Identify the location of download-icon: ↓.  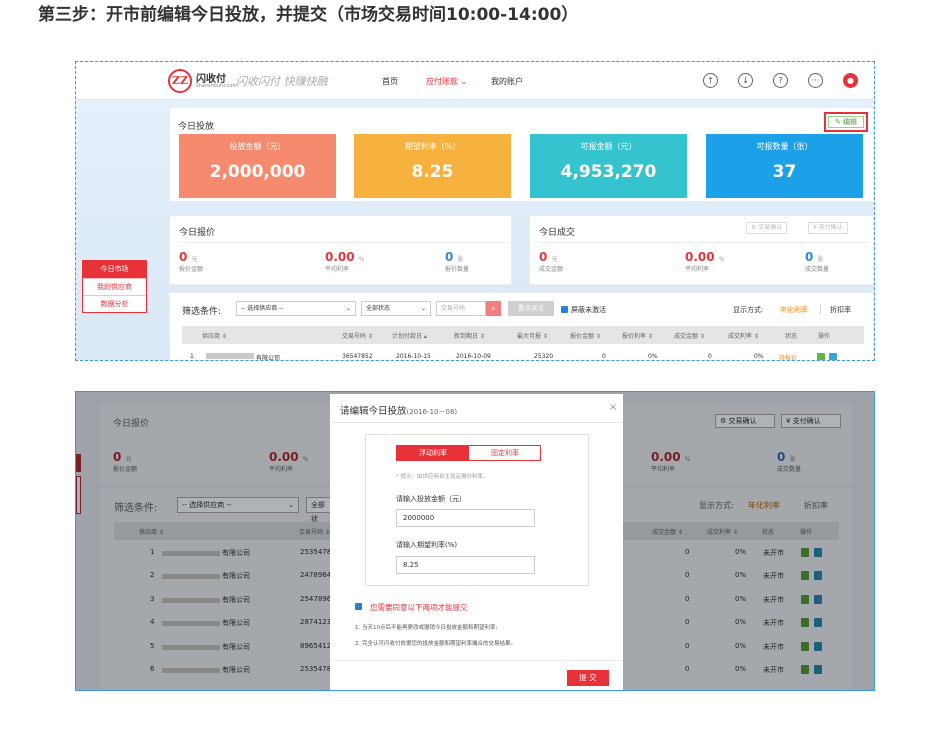
(745, 80).